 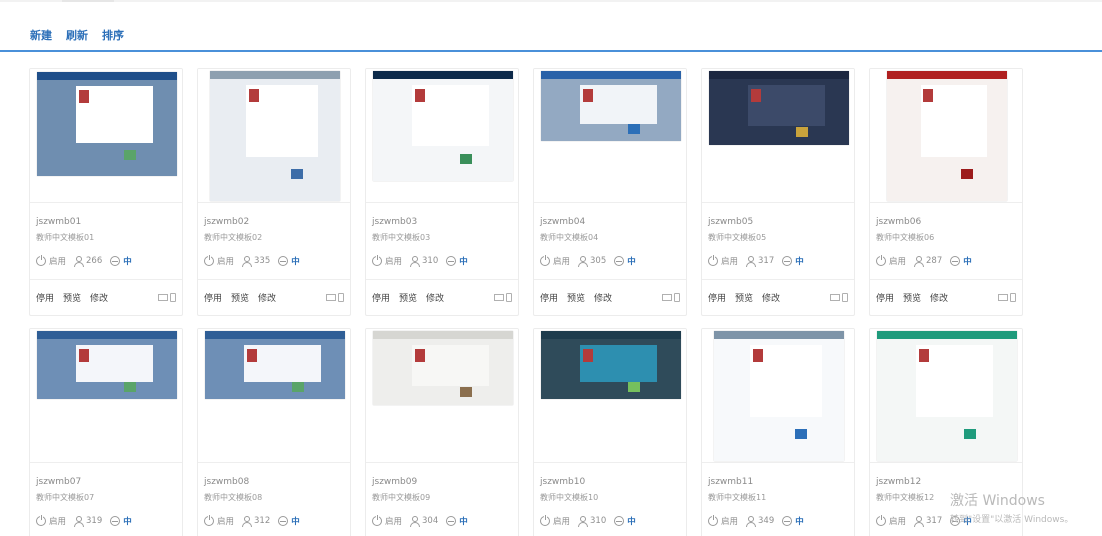 I want to click on toolbar-actions: 新建 刷新 排序, so click(x=77, y=35).